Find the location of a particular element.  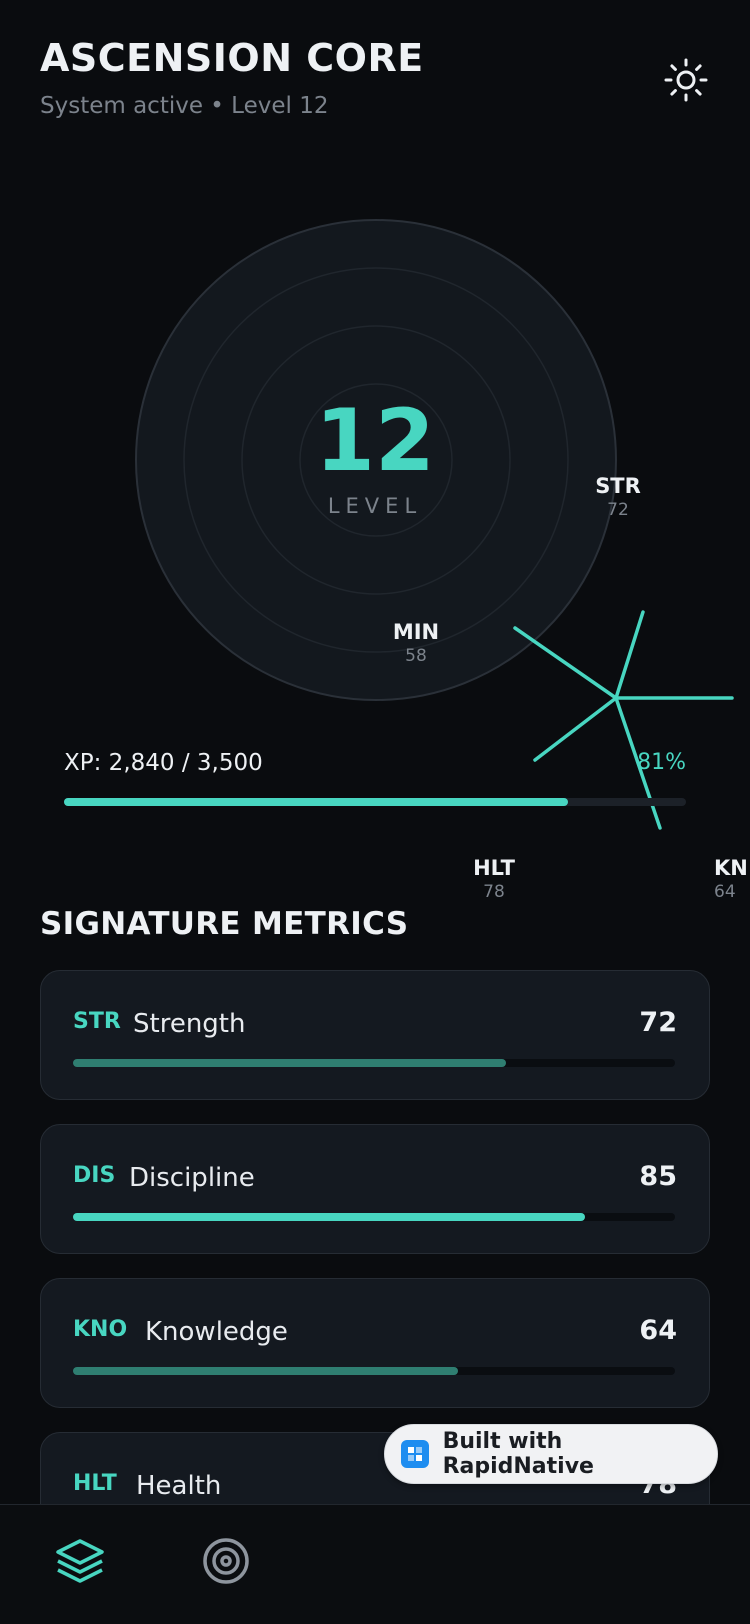

xp-text: XP: 2,840 / 3,500 is located at coordinates (163, 763).